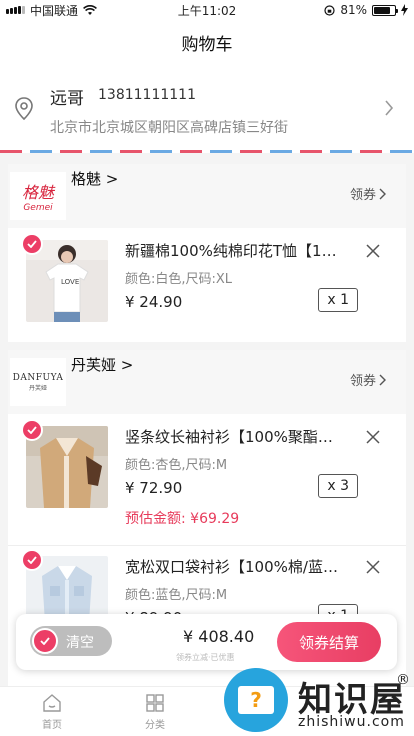 The height and width of the screenshot is (736, 414). What do you see at coordinates (15, 10) in the screenshot?
I see `signal-icon` at bounding box center [15, 10].